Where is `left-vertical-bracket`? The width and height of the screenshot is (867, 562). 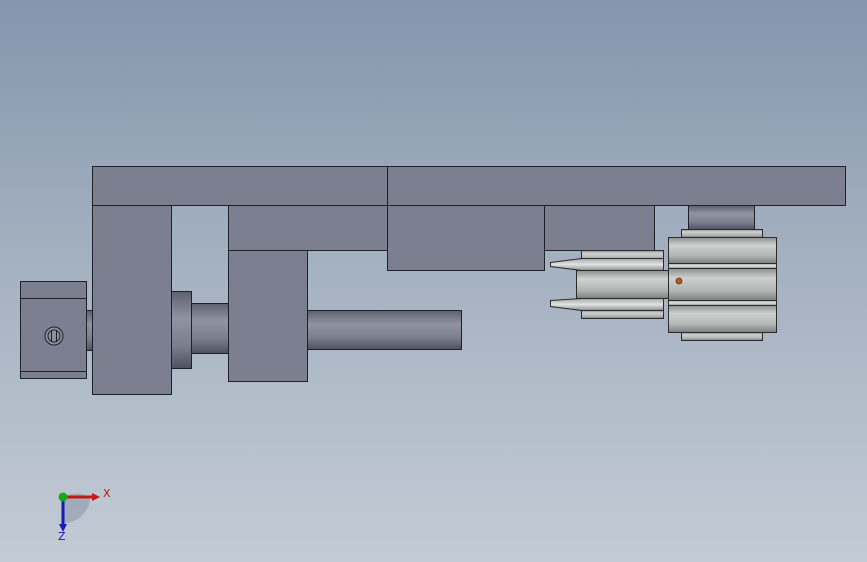
left-vertical-bracket is located at coordinates (132, 300).